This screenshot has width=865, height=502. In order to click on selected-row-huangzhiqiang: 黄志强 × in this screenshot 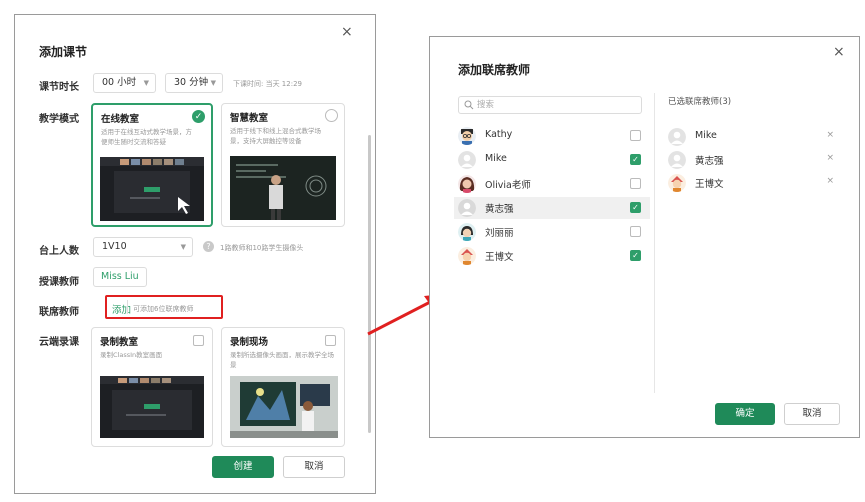, I will do `click(753, 160)`.